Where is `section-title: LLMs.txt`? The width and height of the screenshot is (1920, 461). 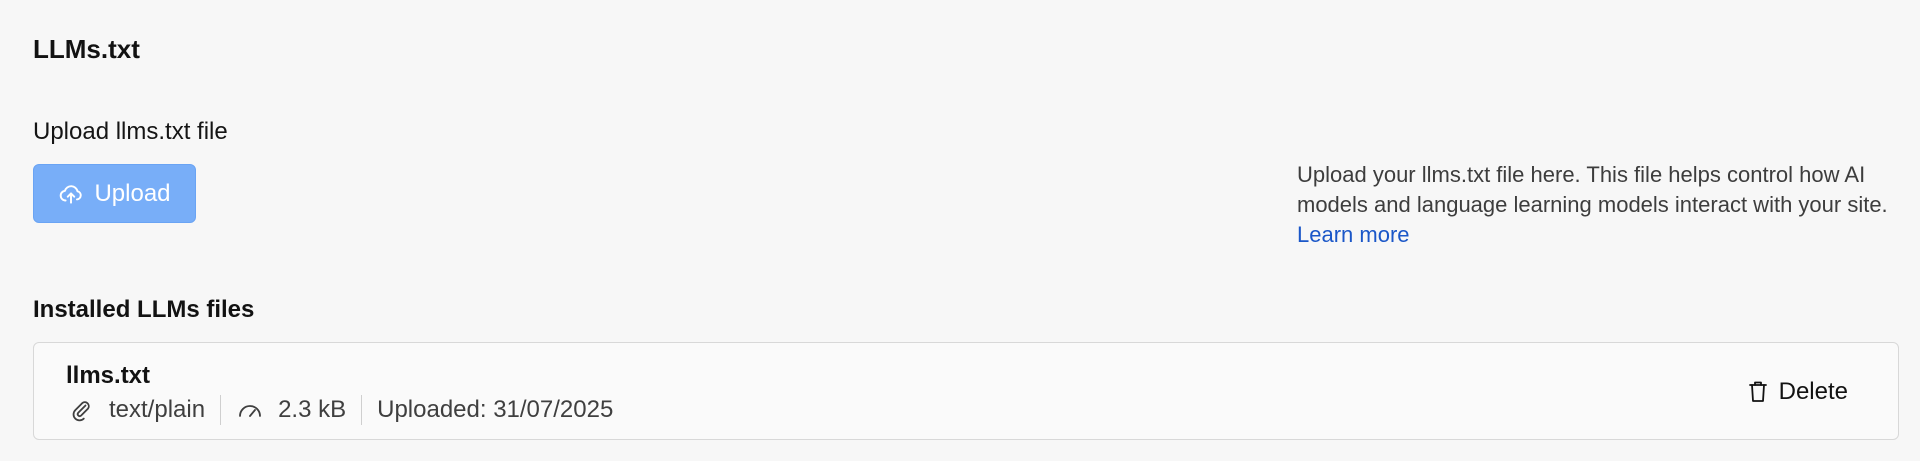
section-title: LLMs.txt is located at coordinates (86, 49).